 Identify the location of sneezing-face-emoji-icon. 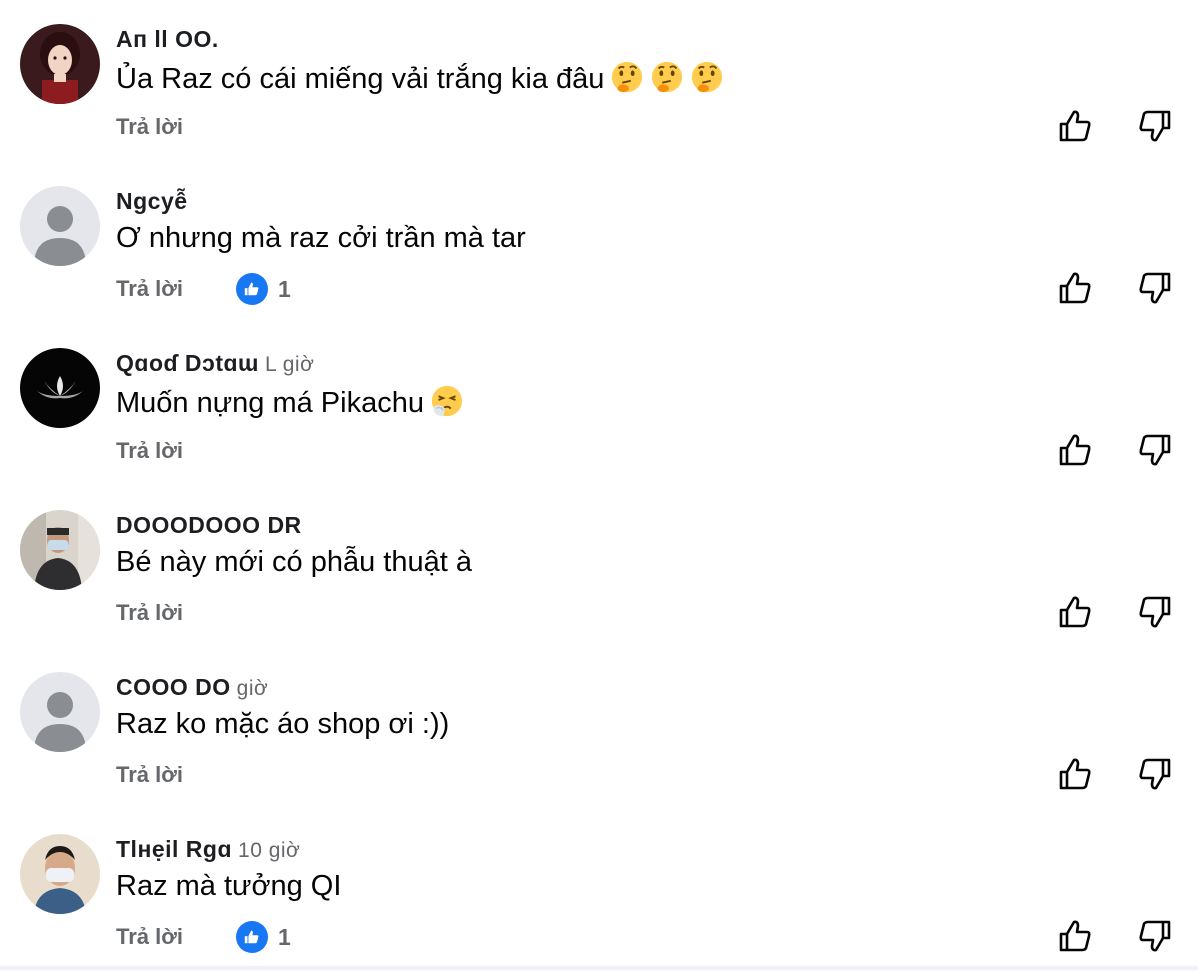
(447, 401).